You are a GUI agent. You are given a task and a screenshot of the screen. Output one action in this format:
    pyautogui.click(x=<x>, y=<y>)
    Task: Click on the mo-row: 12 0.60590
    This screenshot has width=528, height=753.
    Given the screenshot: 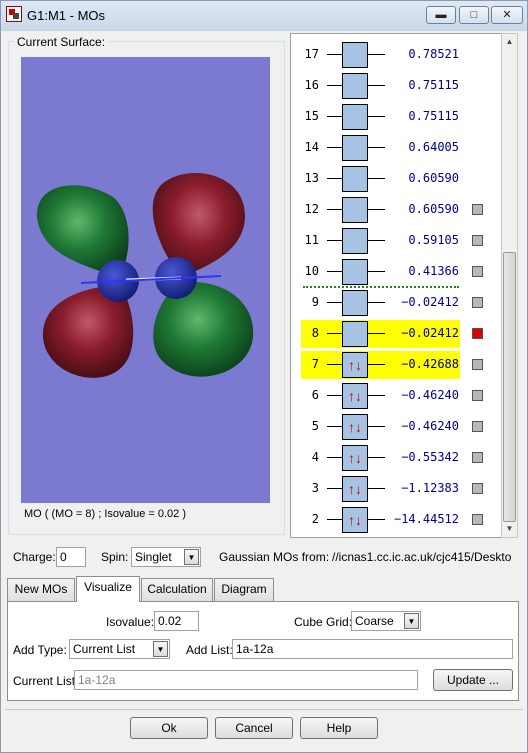 What is the action you would take?
    pyautogui.click(x=396, y=210)
    